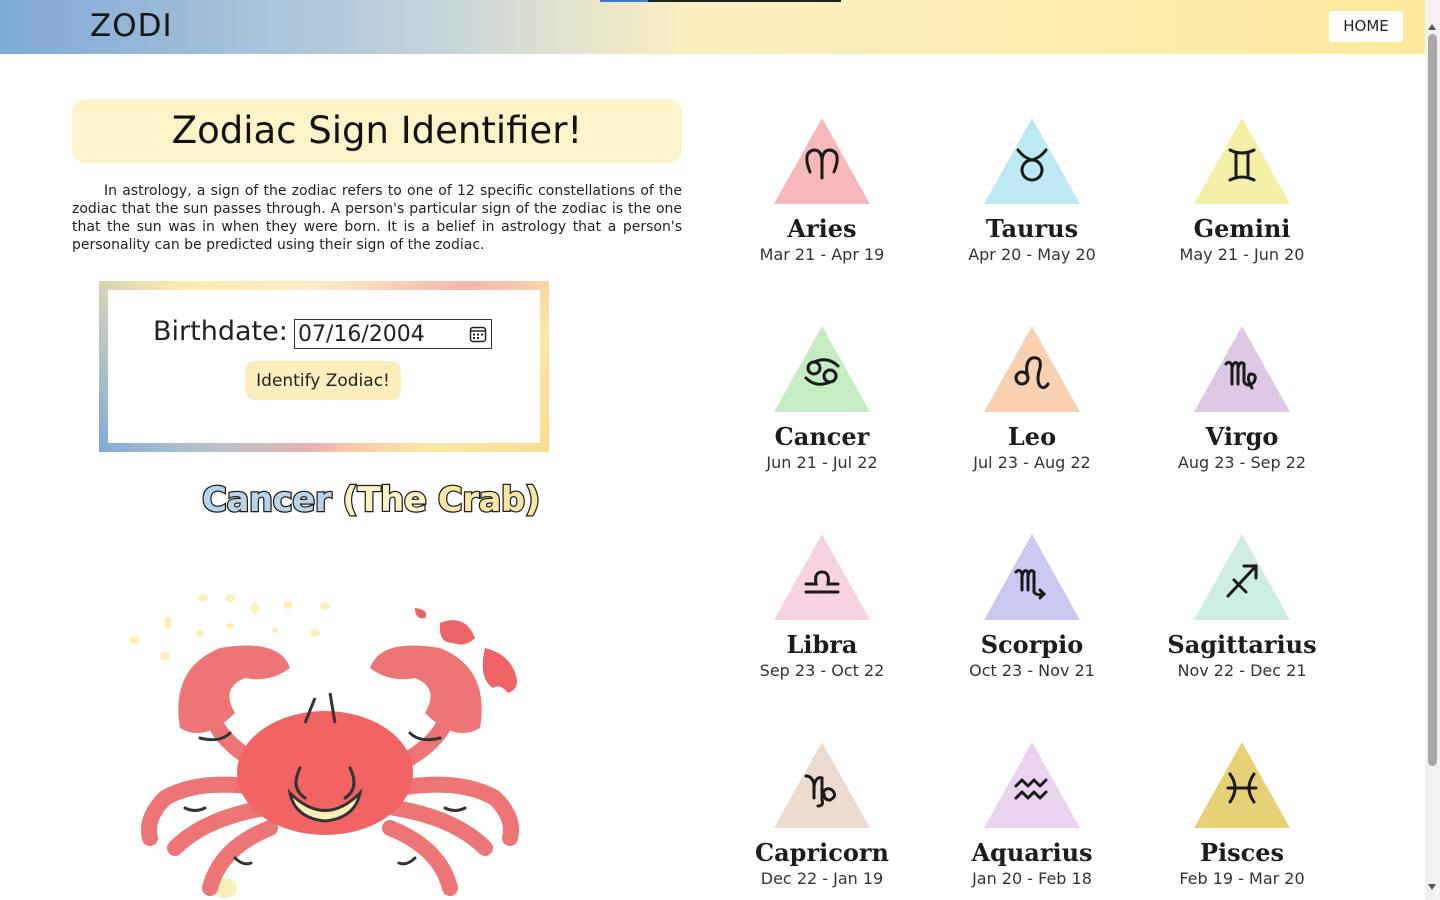 The height and width of the screenshot is (900, 1440). I want to click on zodiac-card-sagittarius: Sagittarius Nov 22 - Dec 21, so click(1242, 605).